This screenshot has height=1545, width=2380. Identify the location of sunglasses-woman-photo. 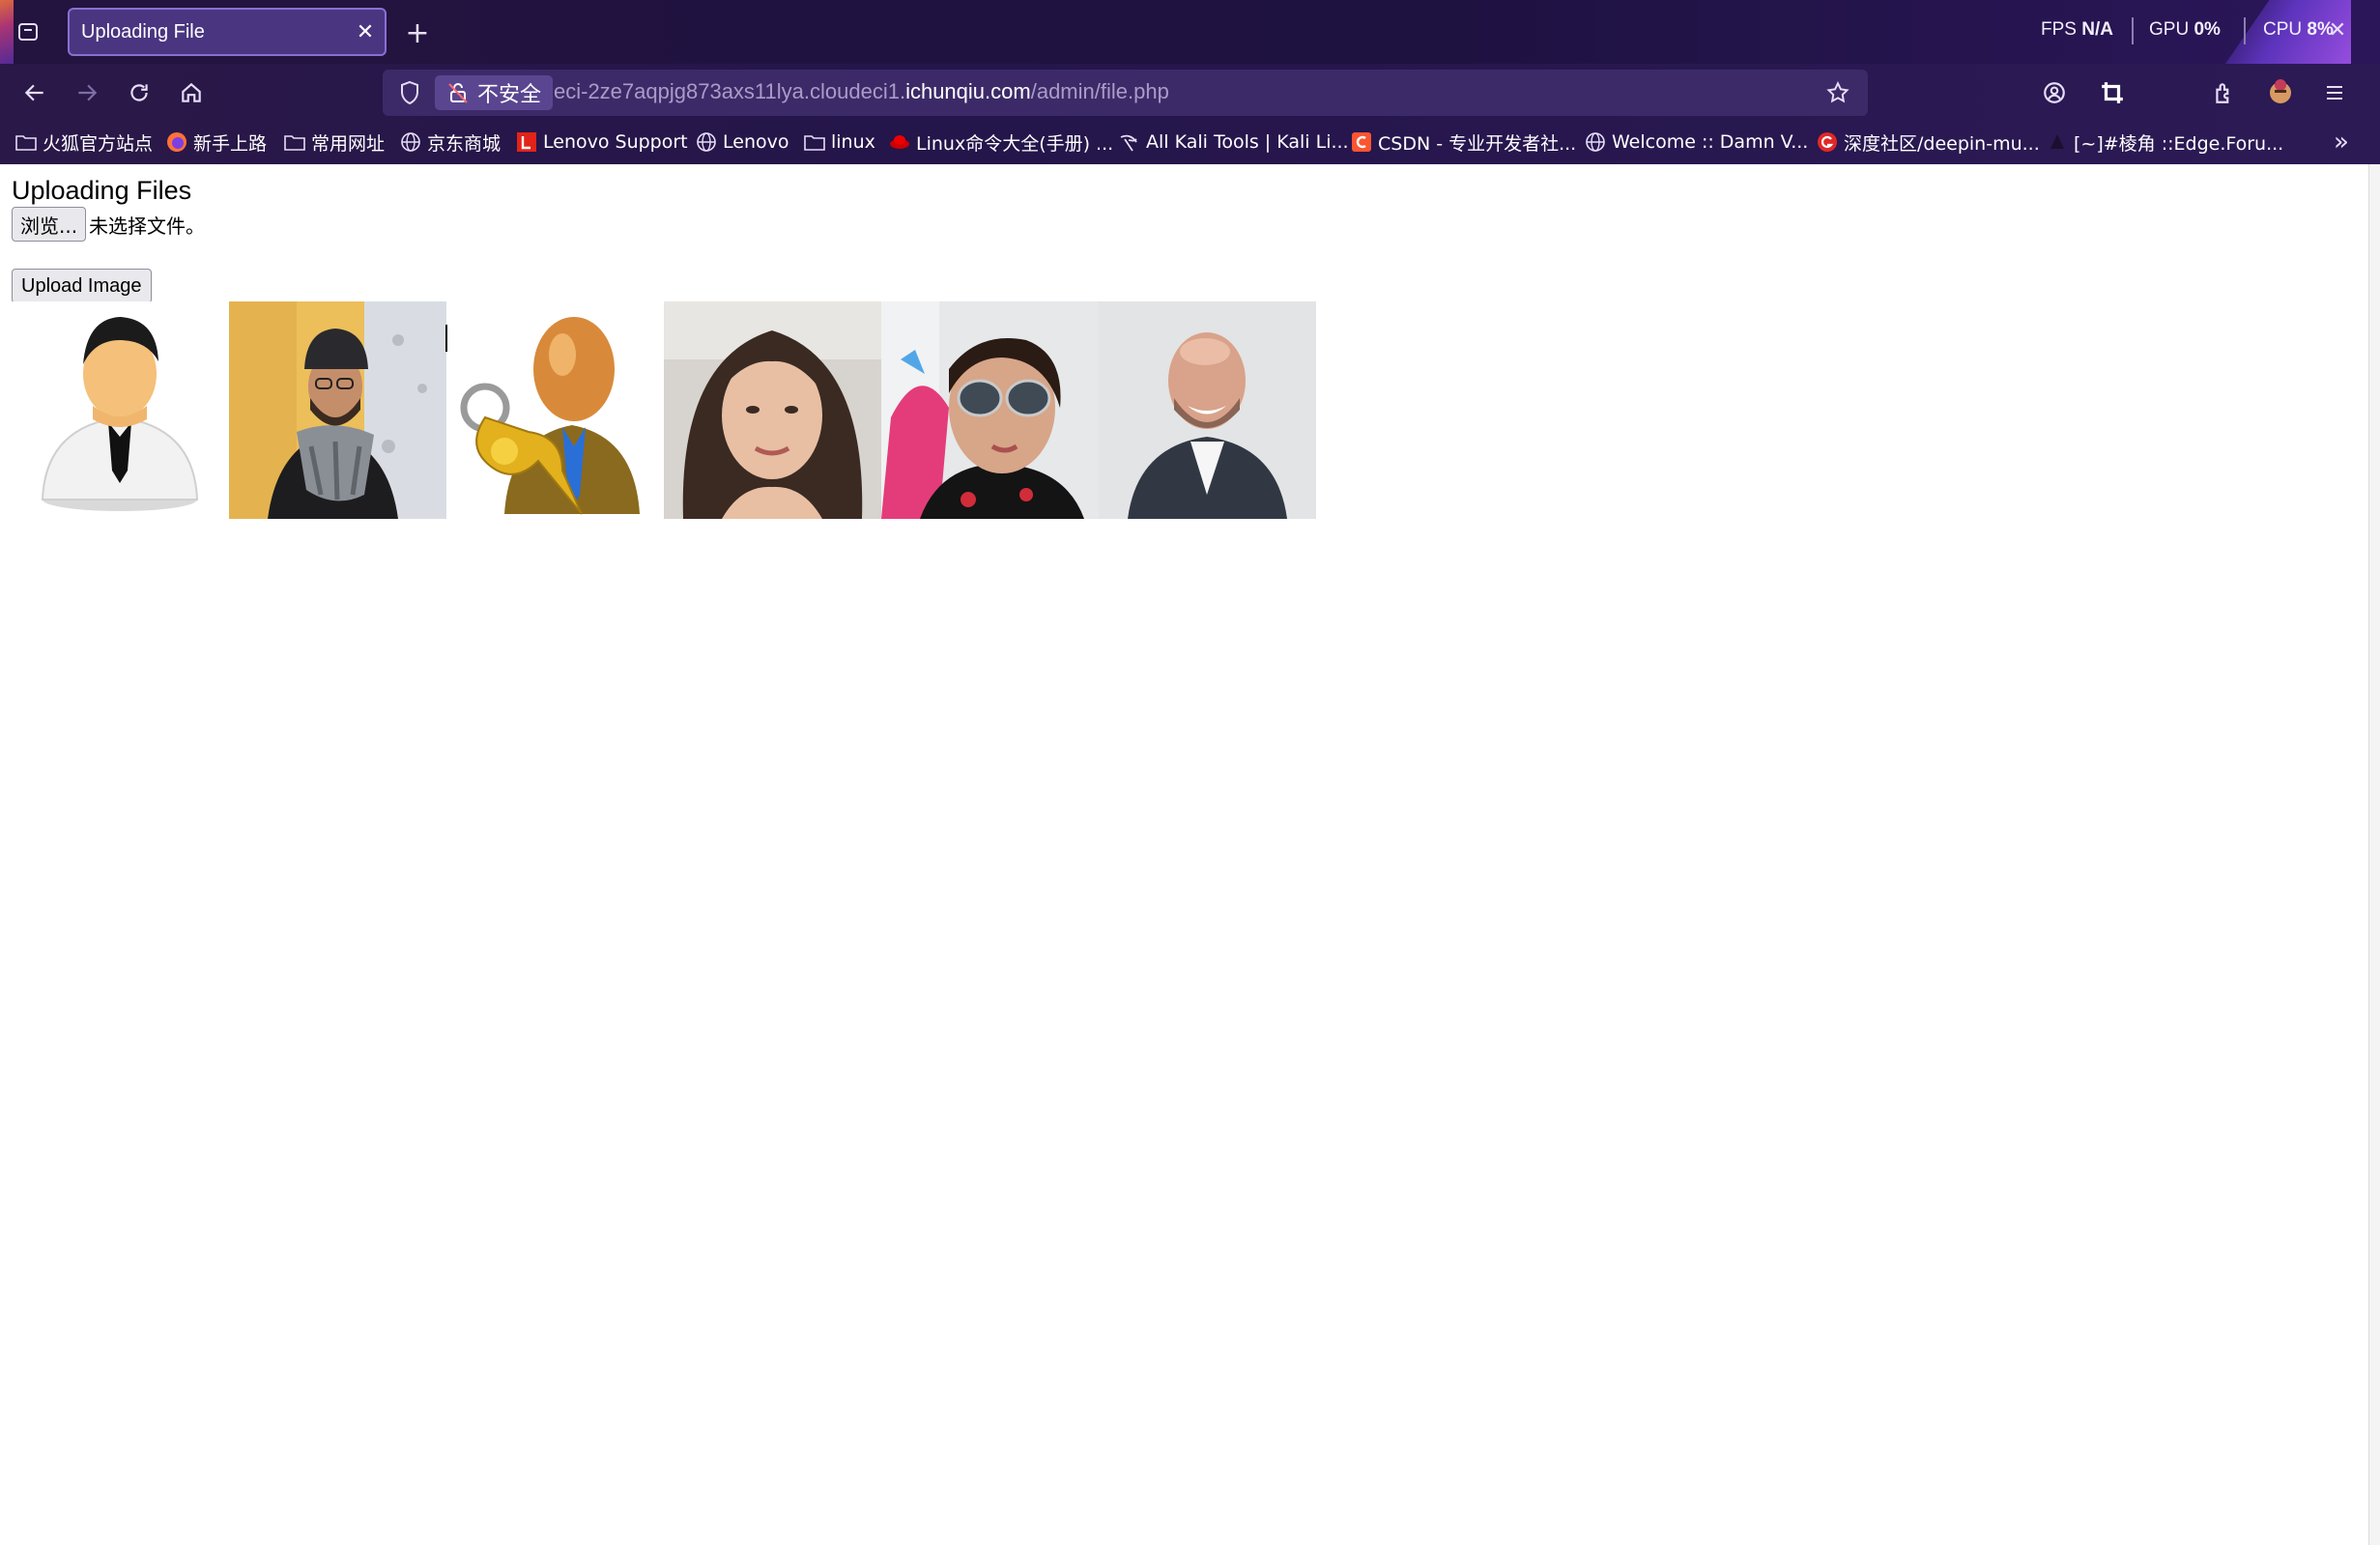
(990, 410).